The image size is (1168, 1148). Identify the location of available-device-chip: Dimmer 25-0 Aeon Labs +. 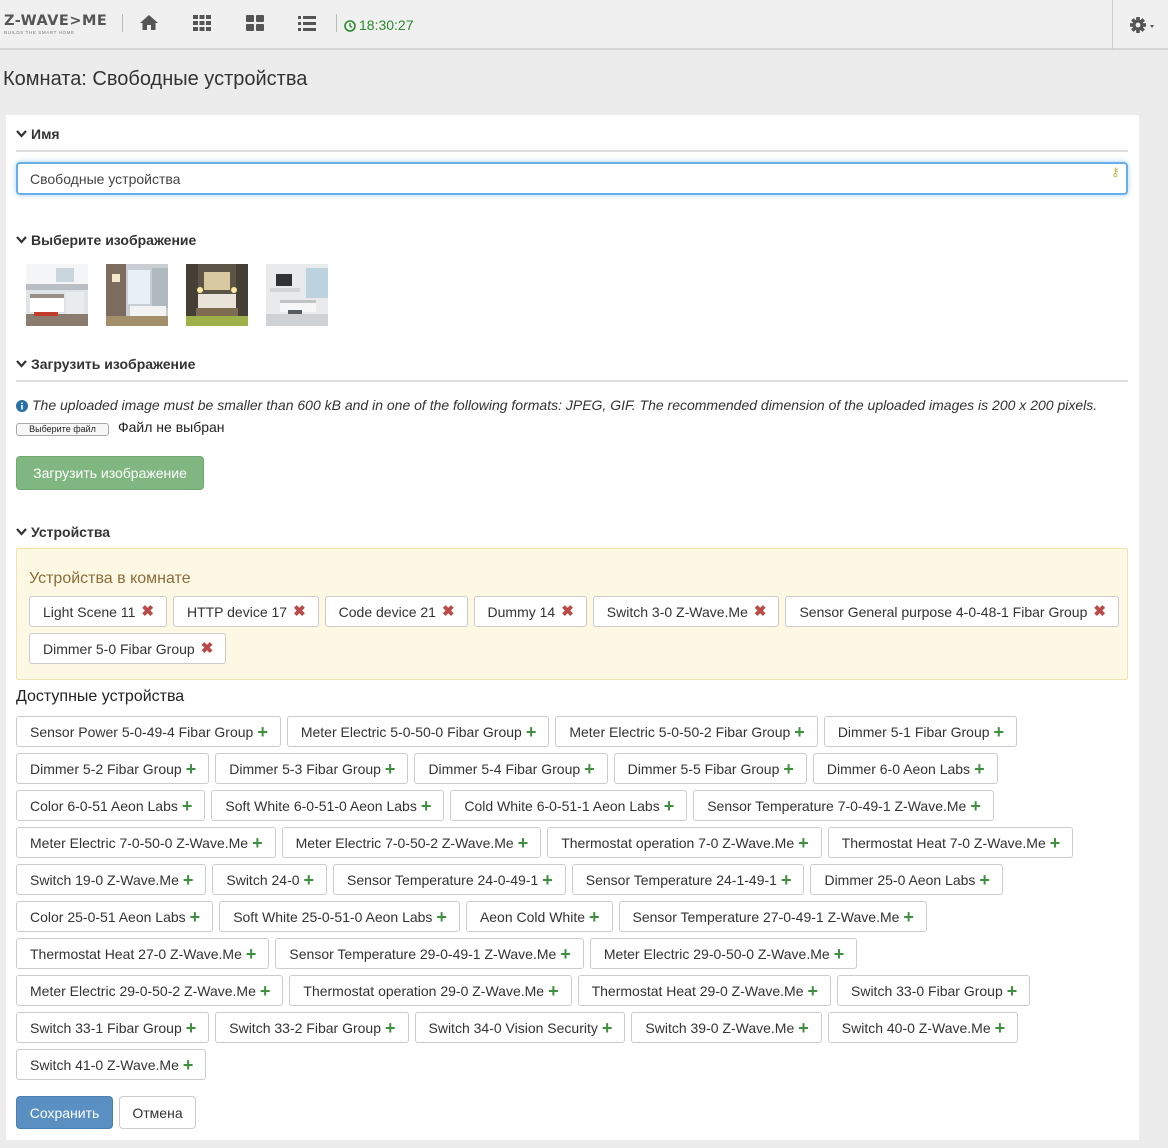
(906, 879).